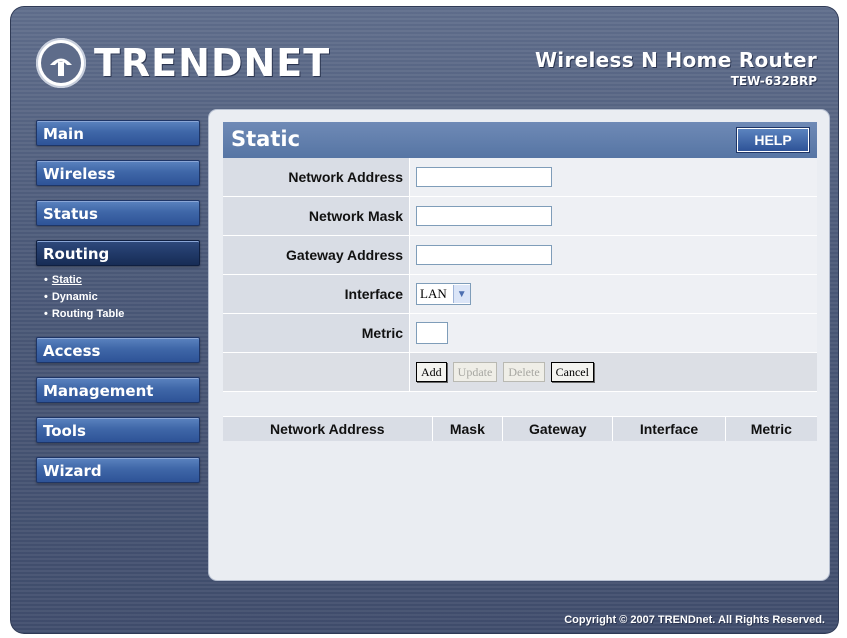 The height and width of the screenshot is (638, 847). I want to click on page-title: Static, so click(266, 139).